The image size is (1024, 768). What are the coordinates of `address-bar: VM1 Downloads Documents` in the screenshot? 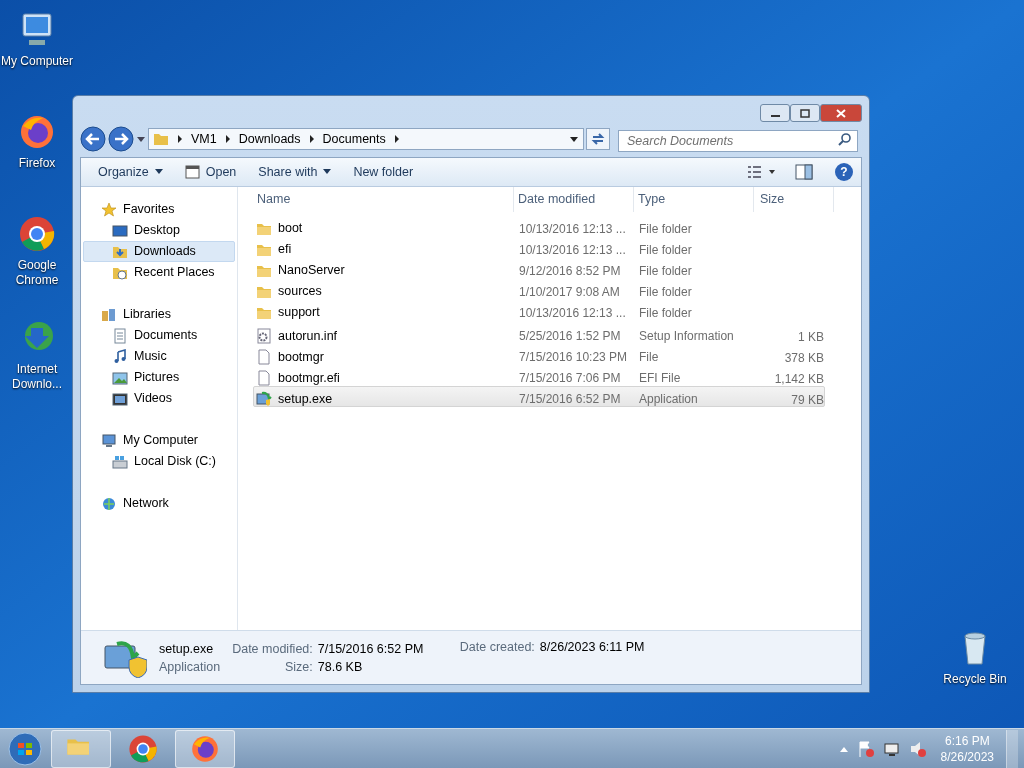 It's located at (366, 139).